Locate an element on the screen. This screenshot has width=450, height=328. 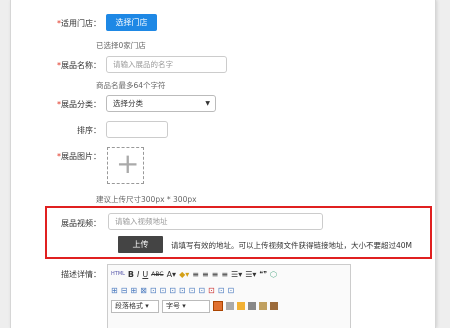
table-properties-icon: ⊡ is located at coordinates (221, 290).